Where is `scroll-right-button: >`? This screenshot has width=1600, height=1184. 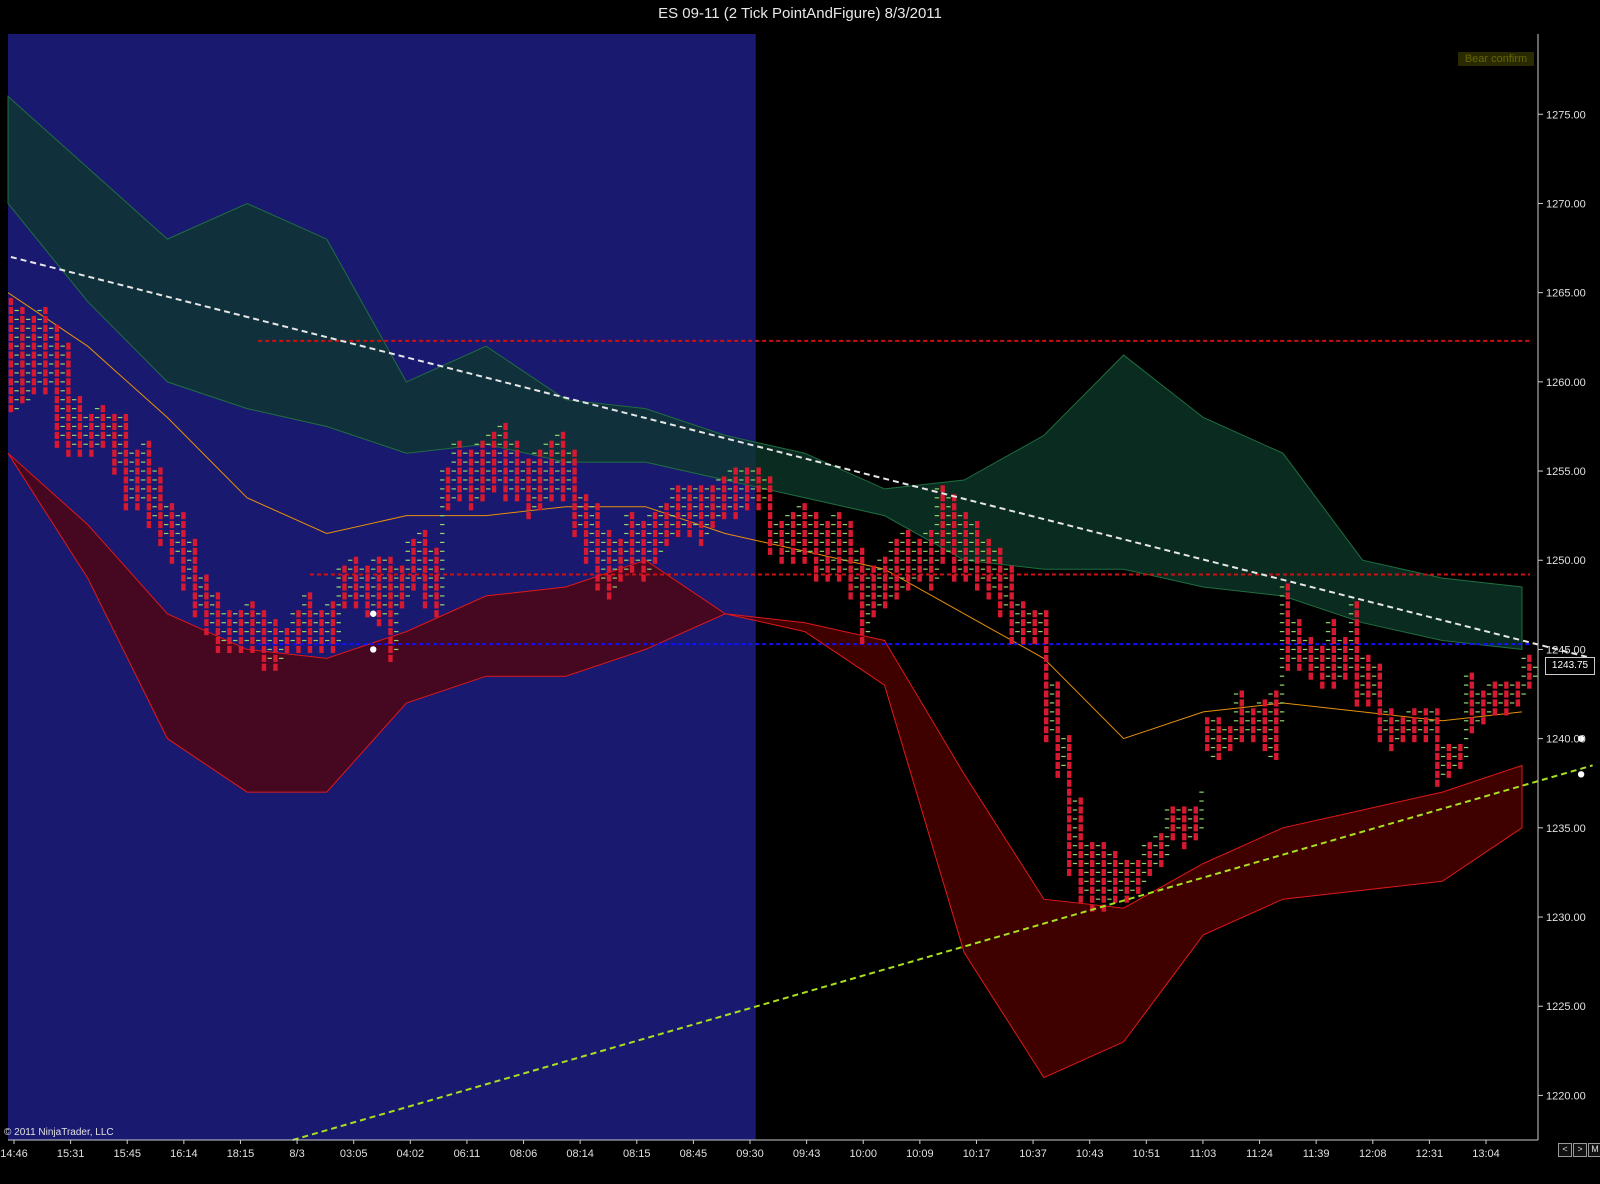
scroll-right-button: > is located at coordinates (1580, 1150).